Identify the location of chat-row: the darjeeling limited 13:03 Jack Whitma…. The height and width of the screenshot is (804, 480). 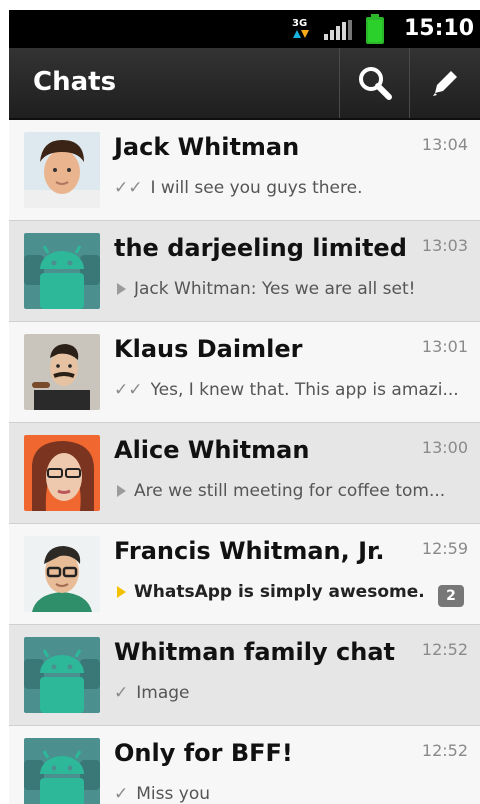
(244, 271).